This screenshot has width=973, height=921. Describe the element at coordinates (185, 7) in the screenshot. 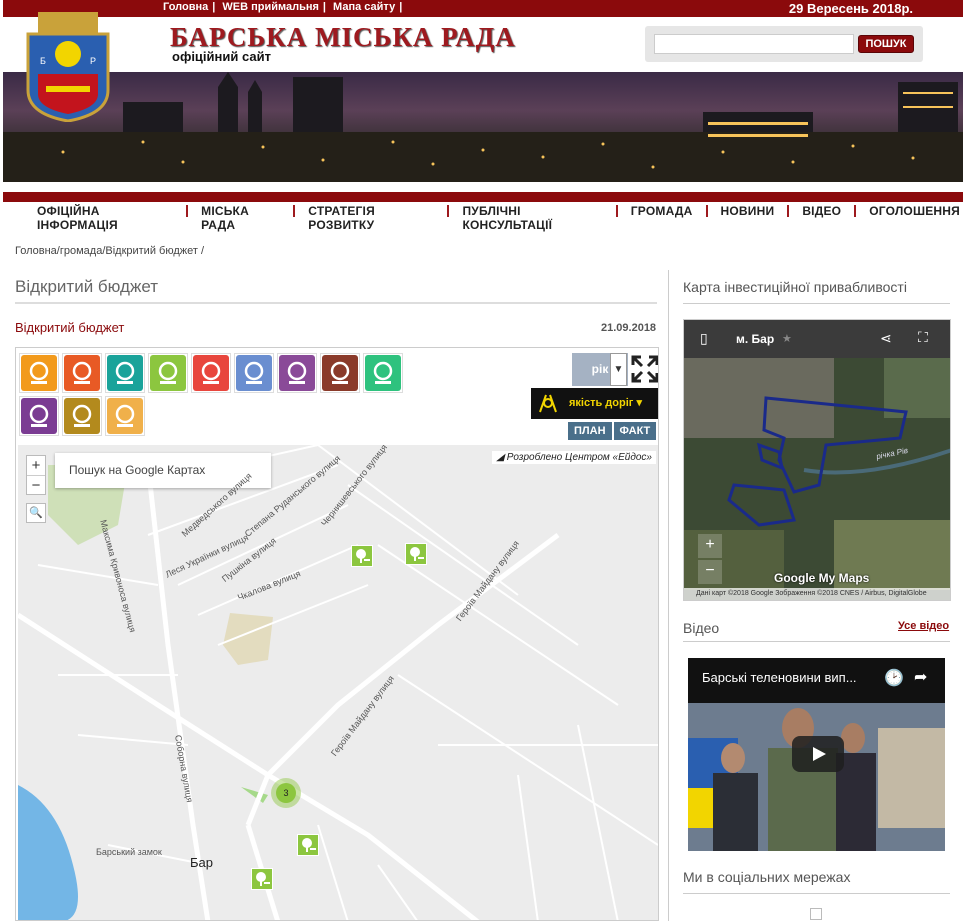

I see `top-link-home: Головна` at that location.